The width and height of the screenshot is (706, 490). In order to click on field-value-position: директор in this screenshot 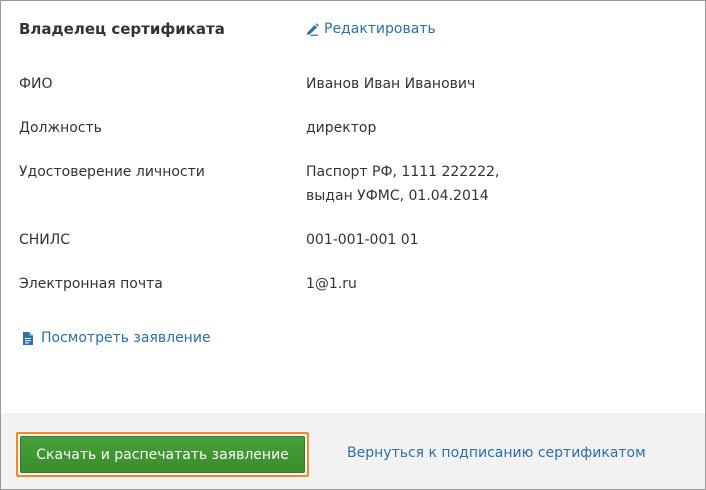, I will do `click(341, 128)`.